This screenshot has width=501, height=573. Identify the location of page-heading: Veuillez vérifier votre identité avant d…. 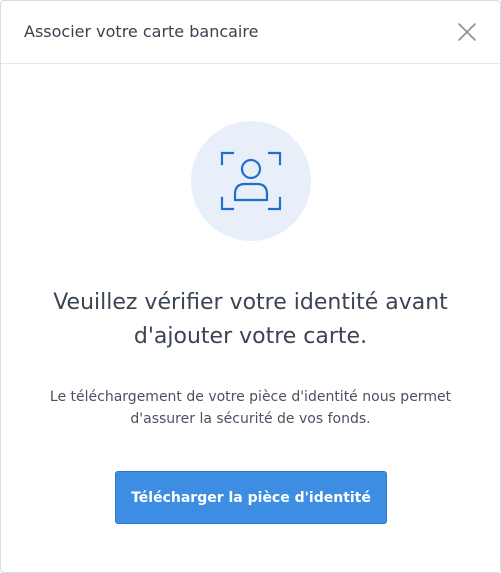
(250, 319).